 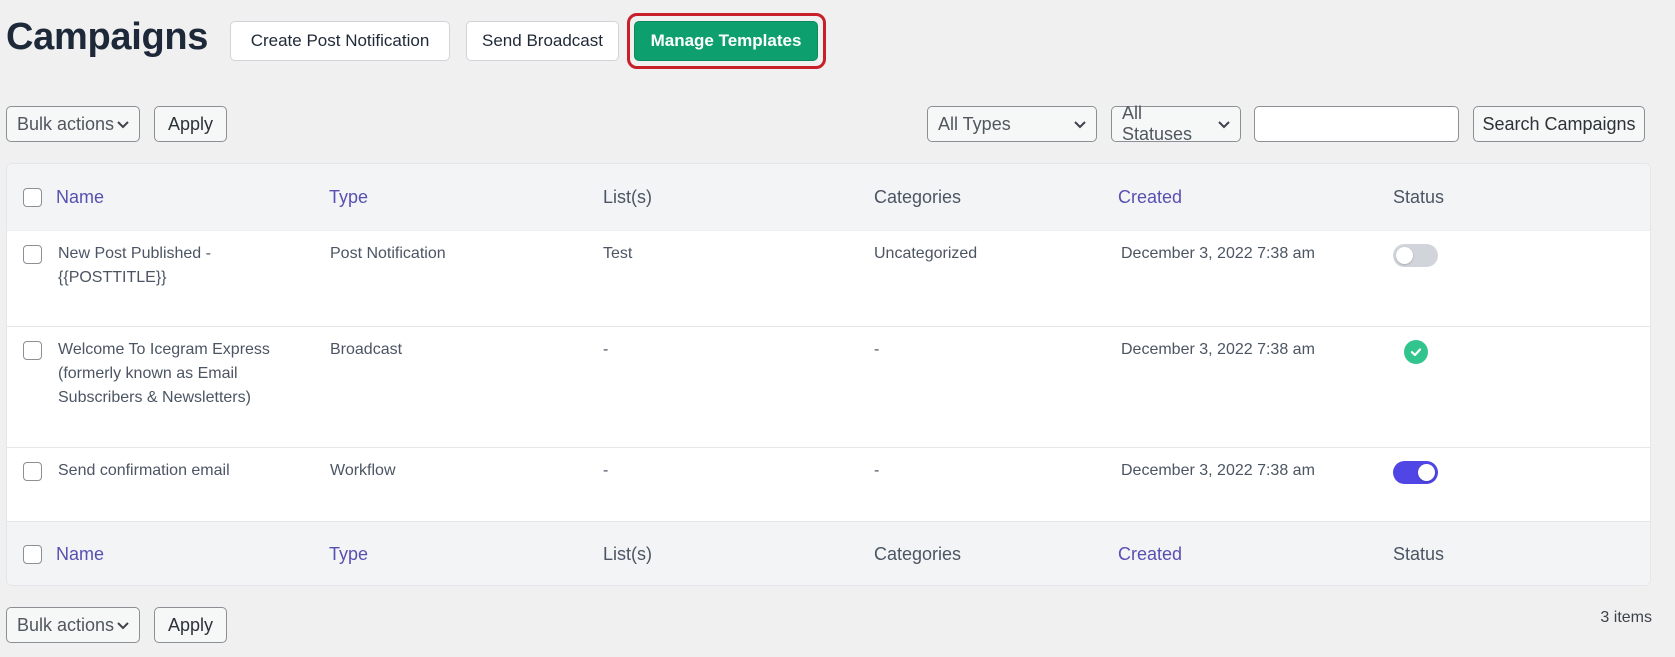 I want to click on campaign-type: Workflow, so click(x=363, y=470).